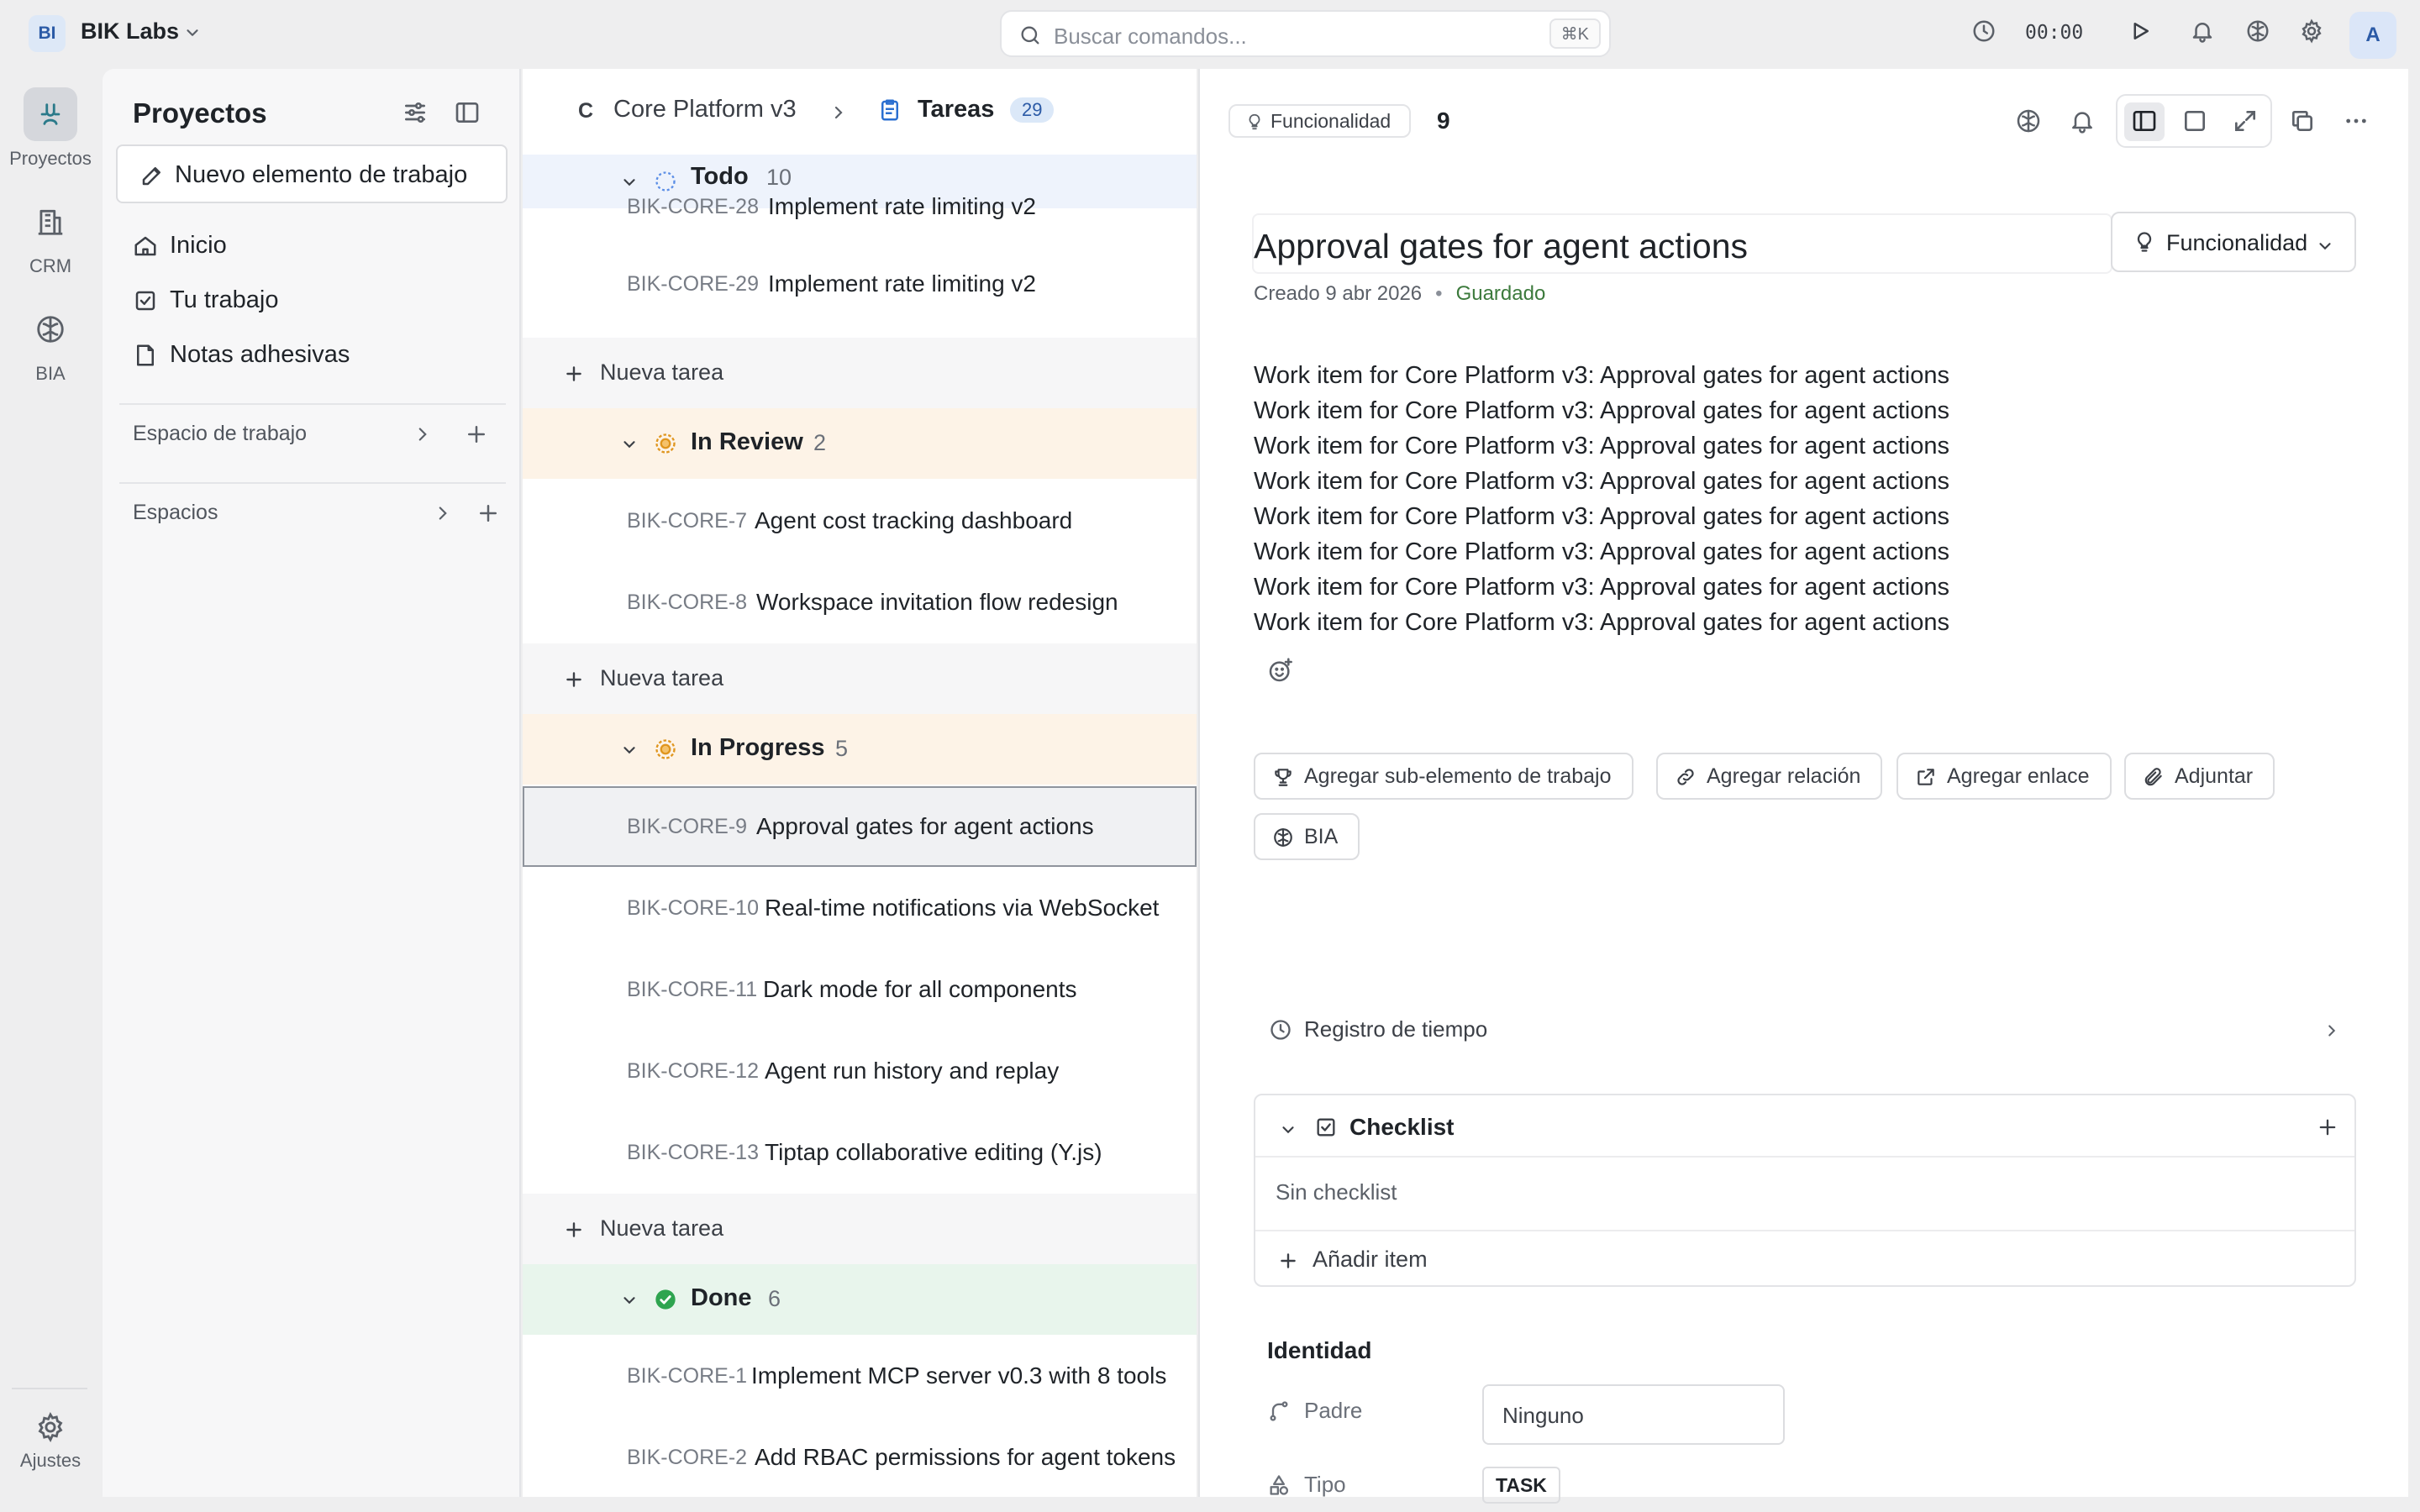 The height and width of the screenshot is (1512, 2420). Describe the element at coordinates (2004, 776) in the screenshot. I see `add-link-button: Agregar enlace` at that location.